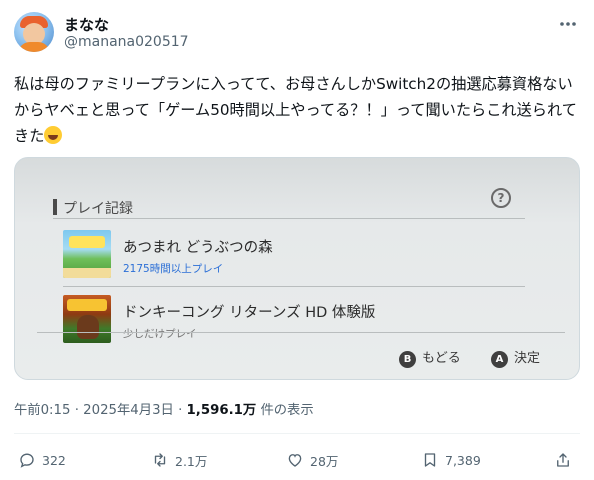 The height and width of the screenshot is (480, 594). I want to click on thumbnail-character, so click(88, 327).